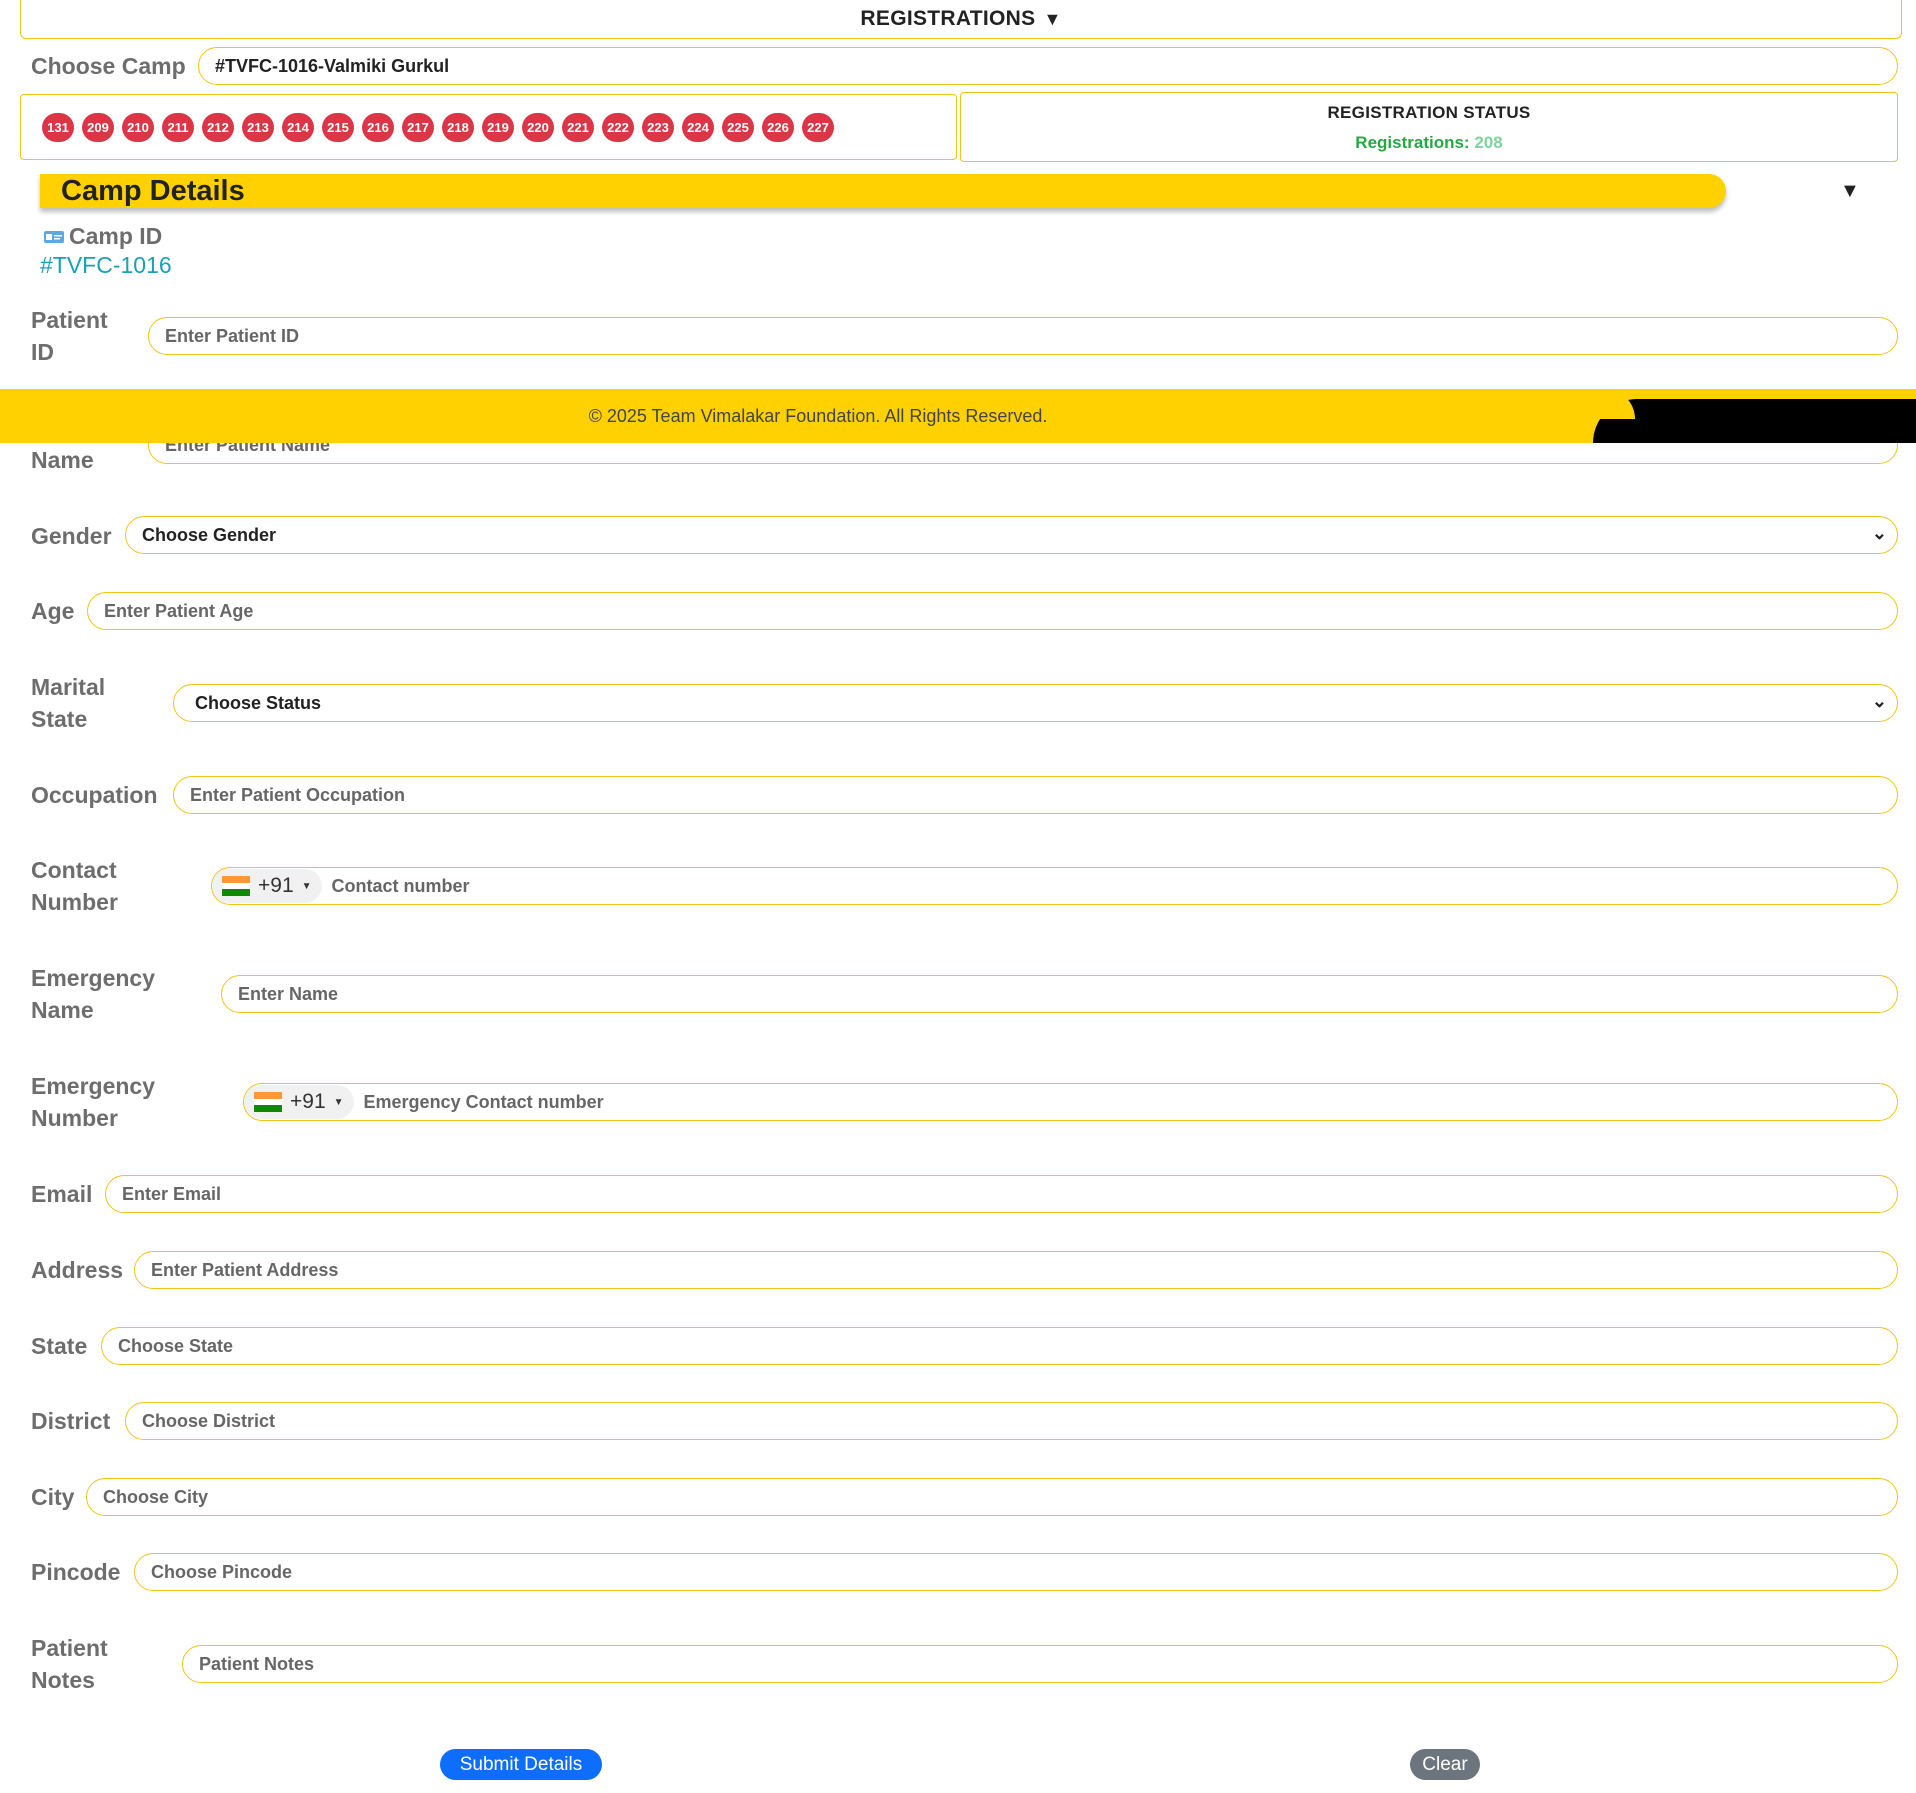  Describe the element at coordinates (63, 1680) in the screenshot. I see `patient-notes-label-2: Notes` at that location.